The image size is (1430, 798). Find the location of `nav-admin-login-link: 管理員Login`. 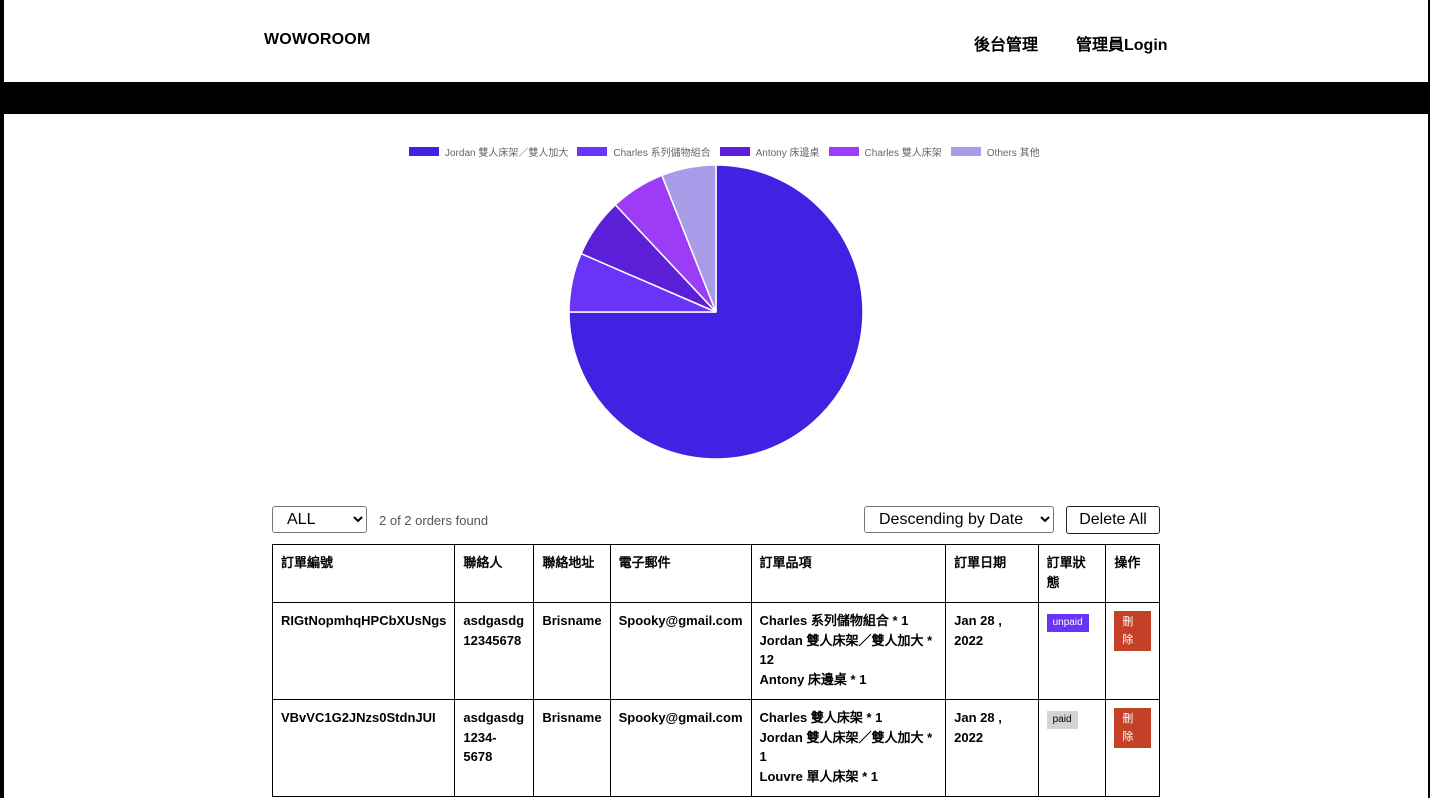

nav-admin-login-link: 管理員Login is located at coordinates (1122, 43).